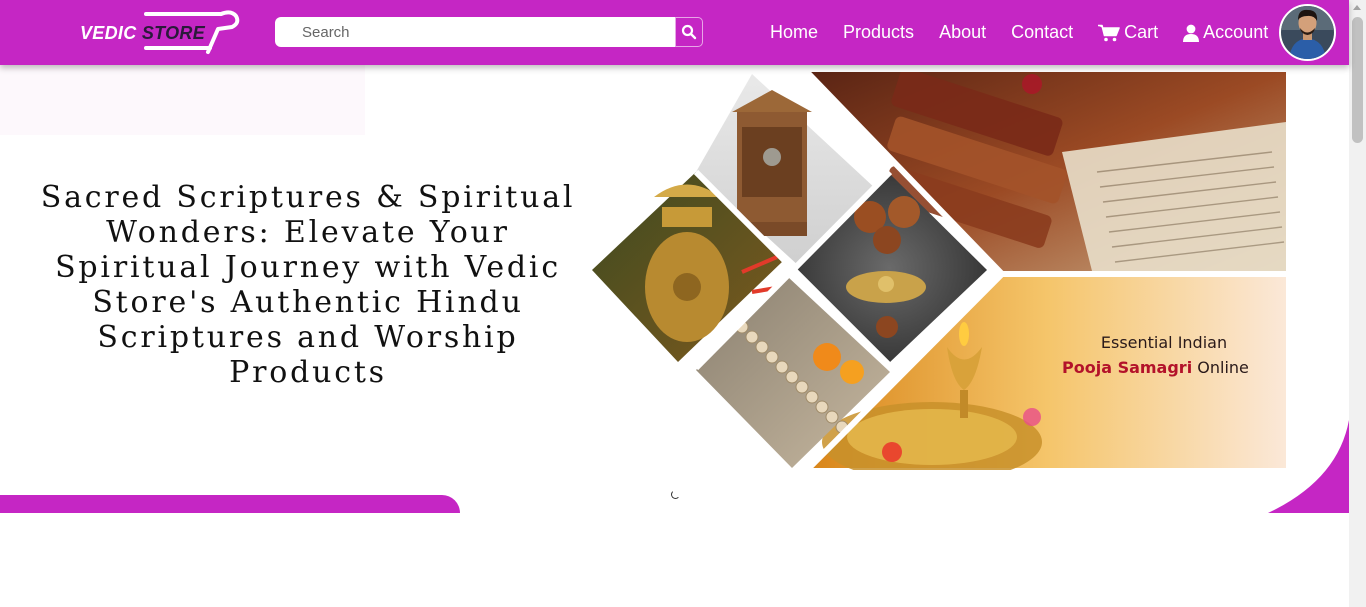  I want to click on nav-contact-label: Contact, so click(1042, 32).